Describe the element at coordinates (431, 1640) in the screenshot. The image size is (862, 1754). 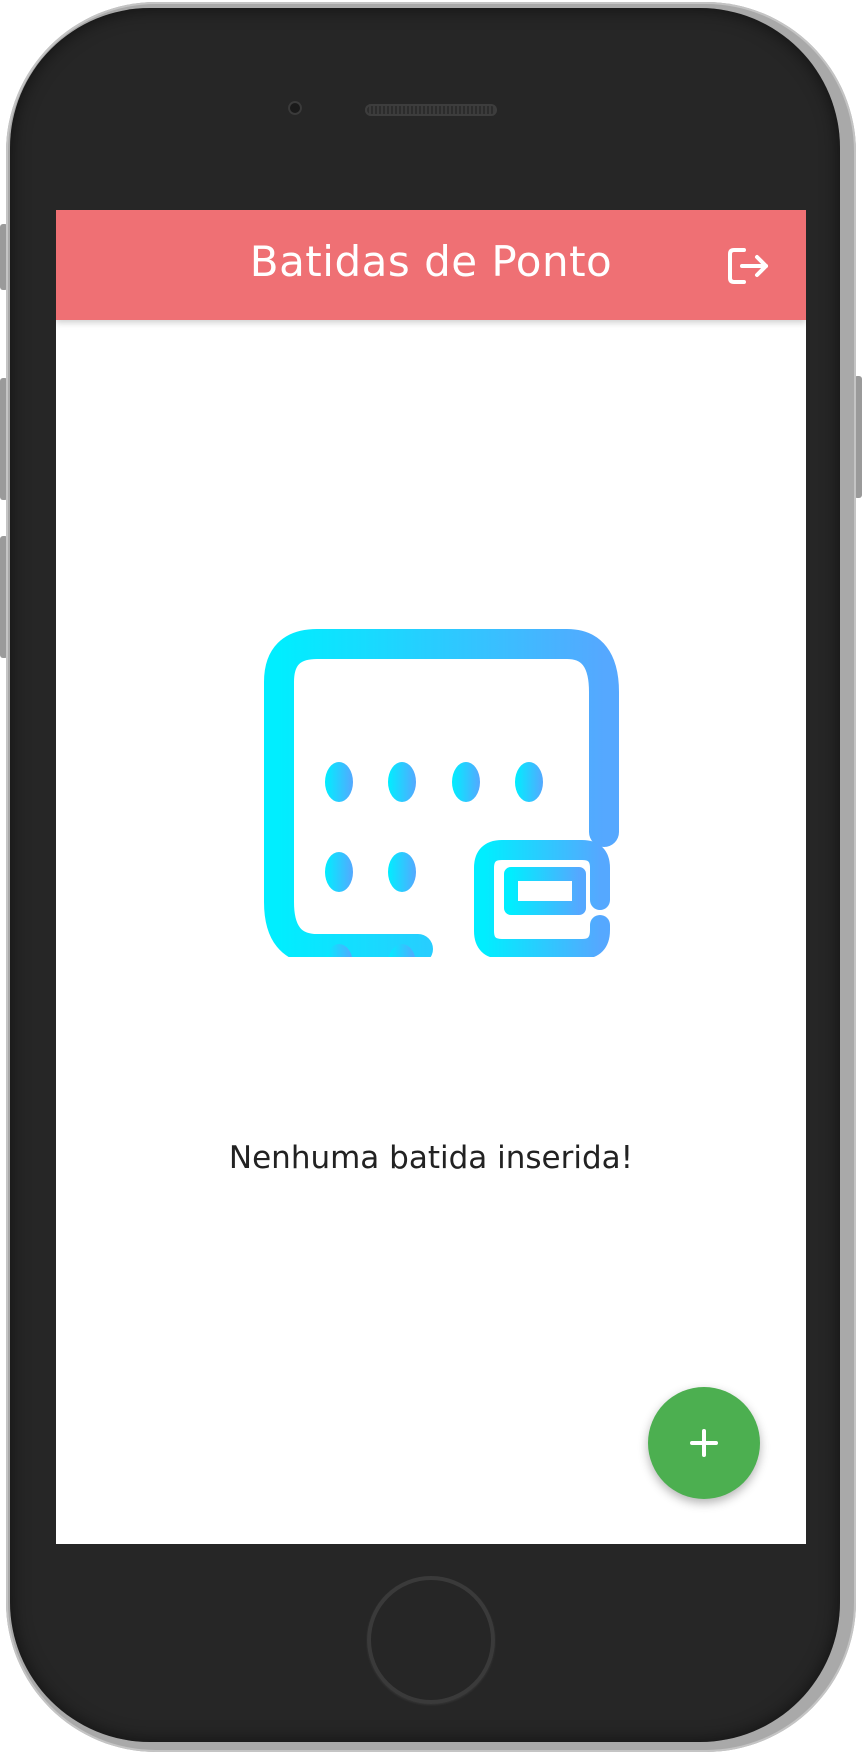
I see `home-button` at that location.